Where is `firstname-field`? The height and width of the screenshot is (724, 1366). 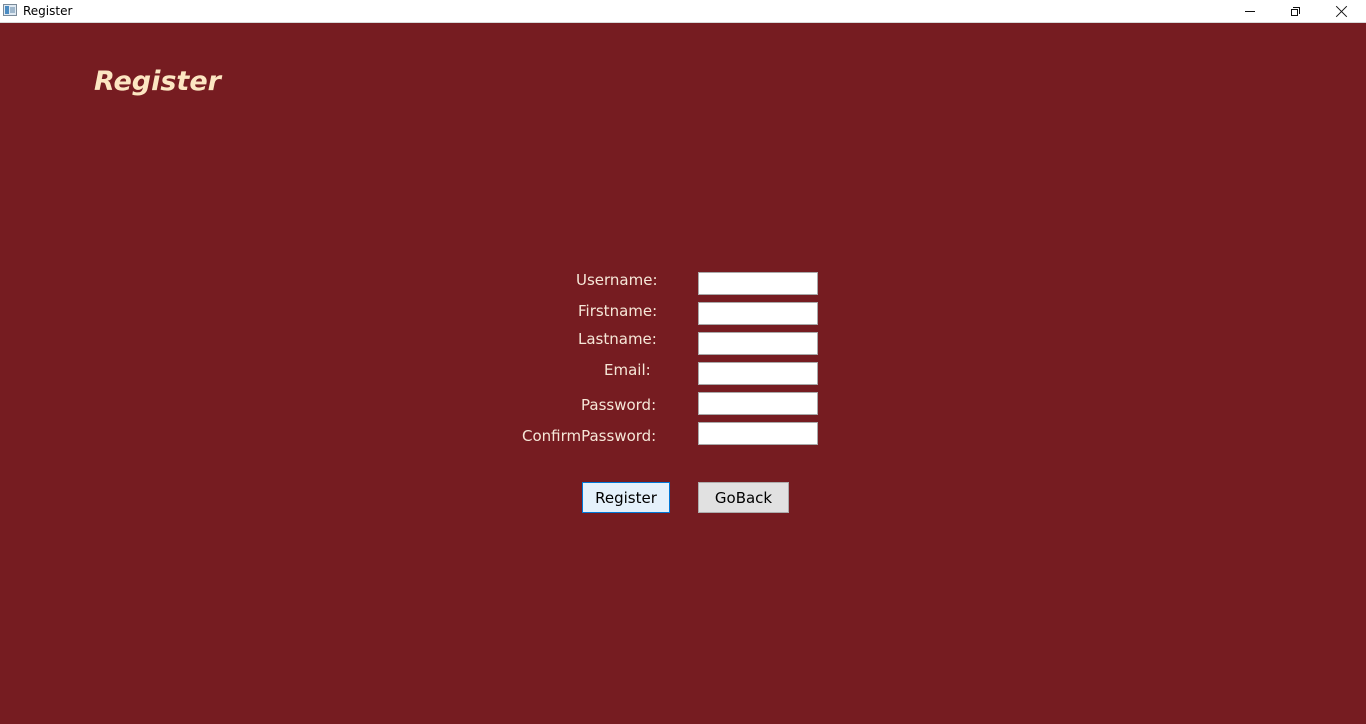 firstname-field is located at coordinates (758, 313).